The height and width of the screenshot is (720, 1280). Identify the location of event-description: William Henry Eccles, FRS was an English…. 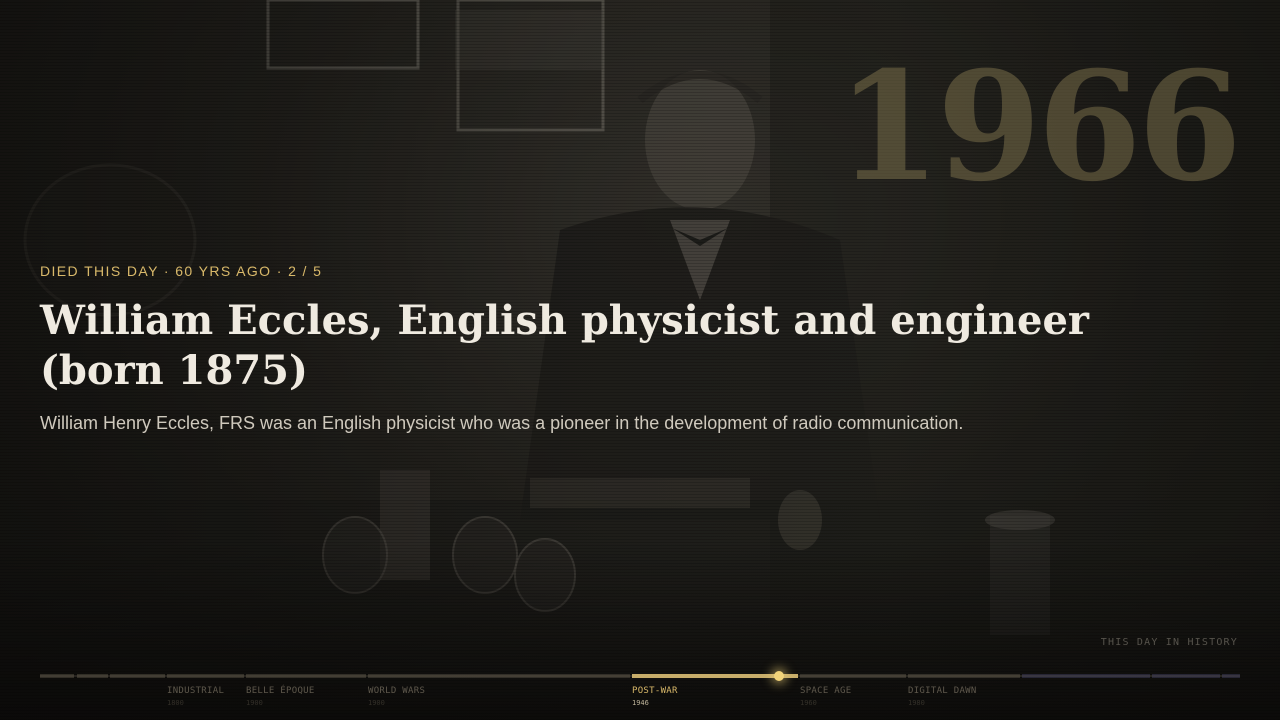
(502, 423).